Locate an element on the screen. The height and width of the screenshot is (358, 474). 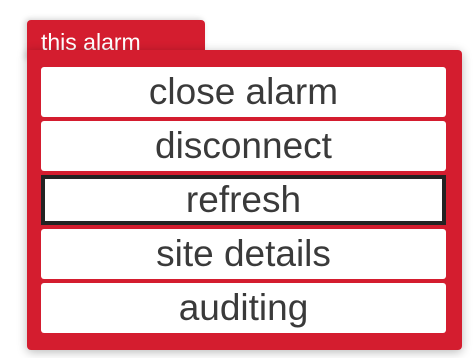
refresh-button: refresh is located at coordinates (243, 200).